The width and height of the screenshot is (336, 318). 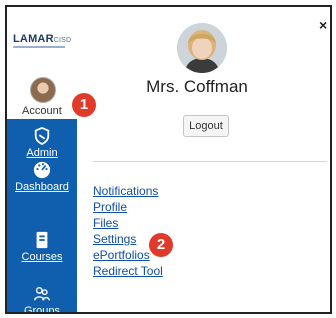 I want to click on link-profile: Profile, so click(x=128, y=207).